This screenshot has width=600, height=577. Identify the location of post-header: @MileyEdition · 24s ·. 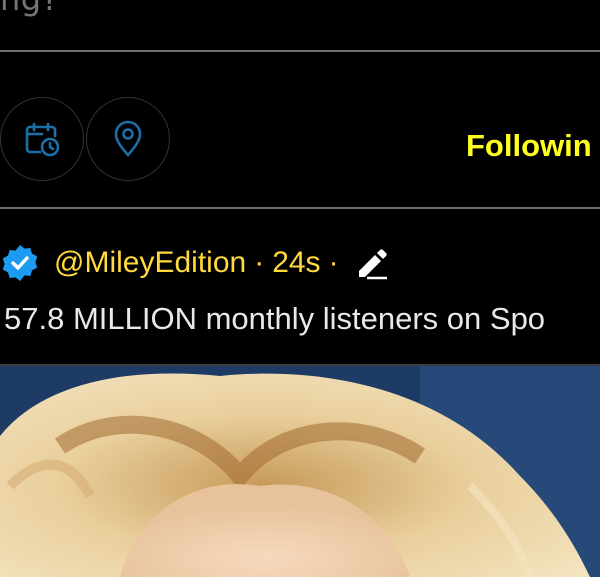
(194, 263).